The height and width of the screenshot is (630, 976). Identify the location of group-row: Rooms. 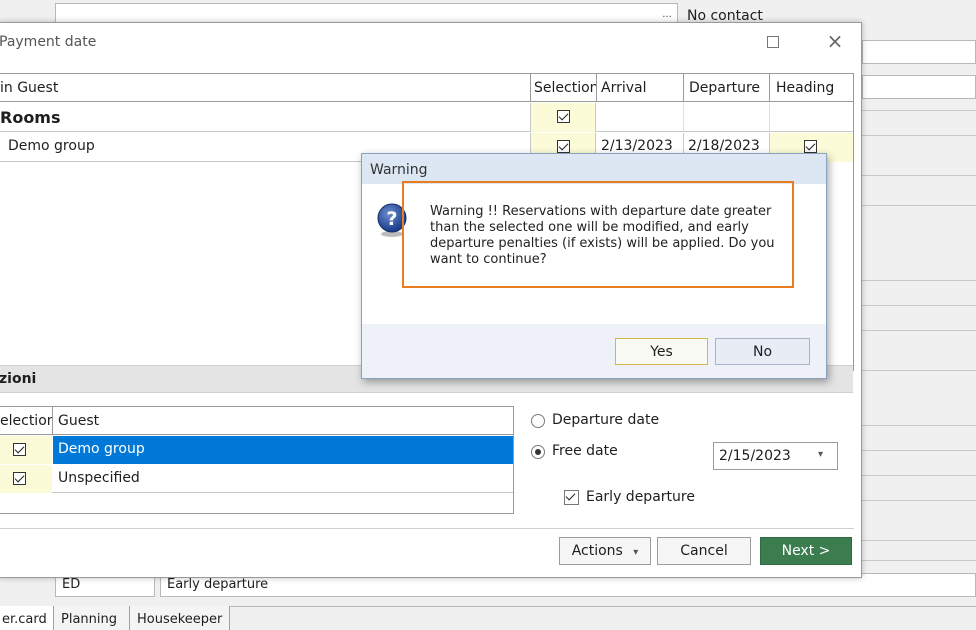
(426, 117).